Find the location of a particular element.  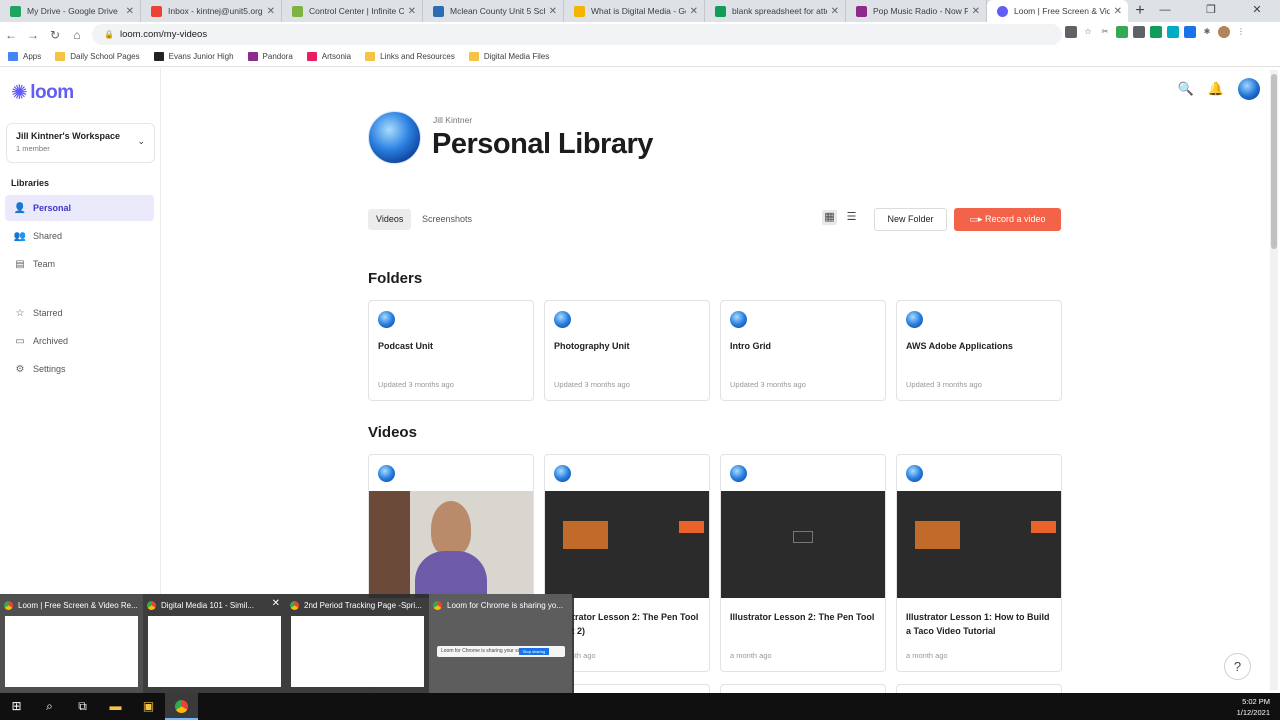

tab-screenshots: Screenshots is located at coordinates (447, 219).